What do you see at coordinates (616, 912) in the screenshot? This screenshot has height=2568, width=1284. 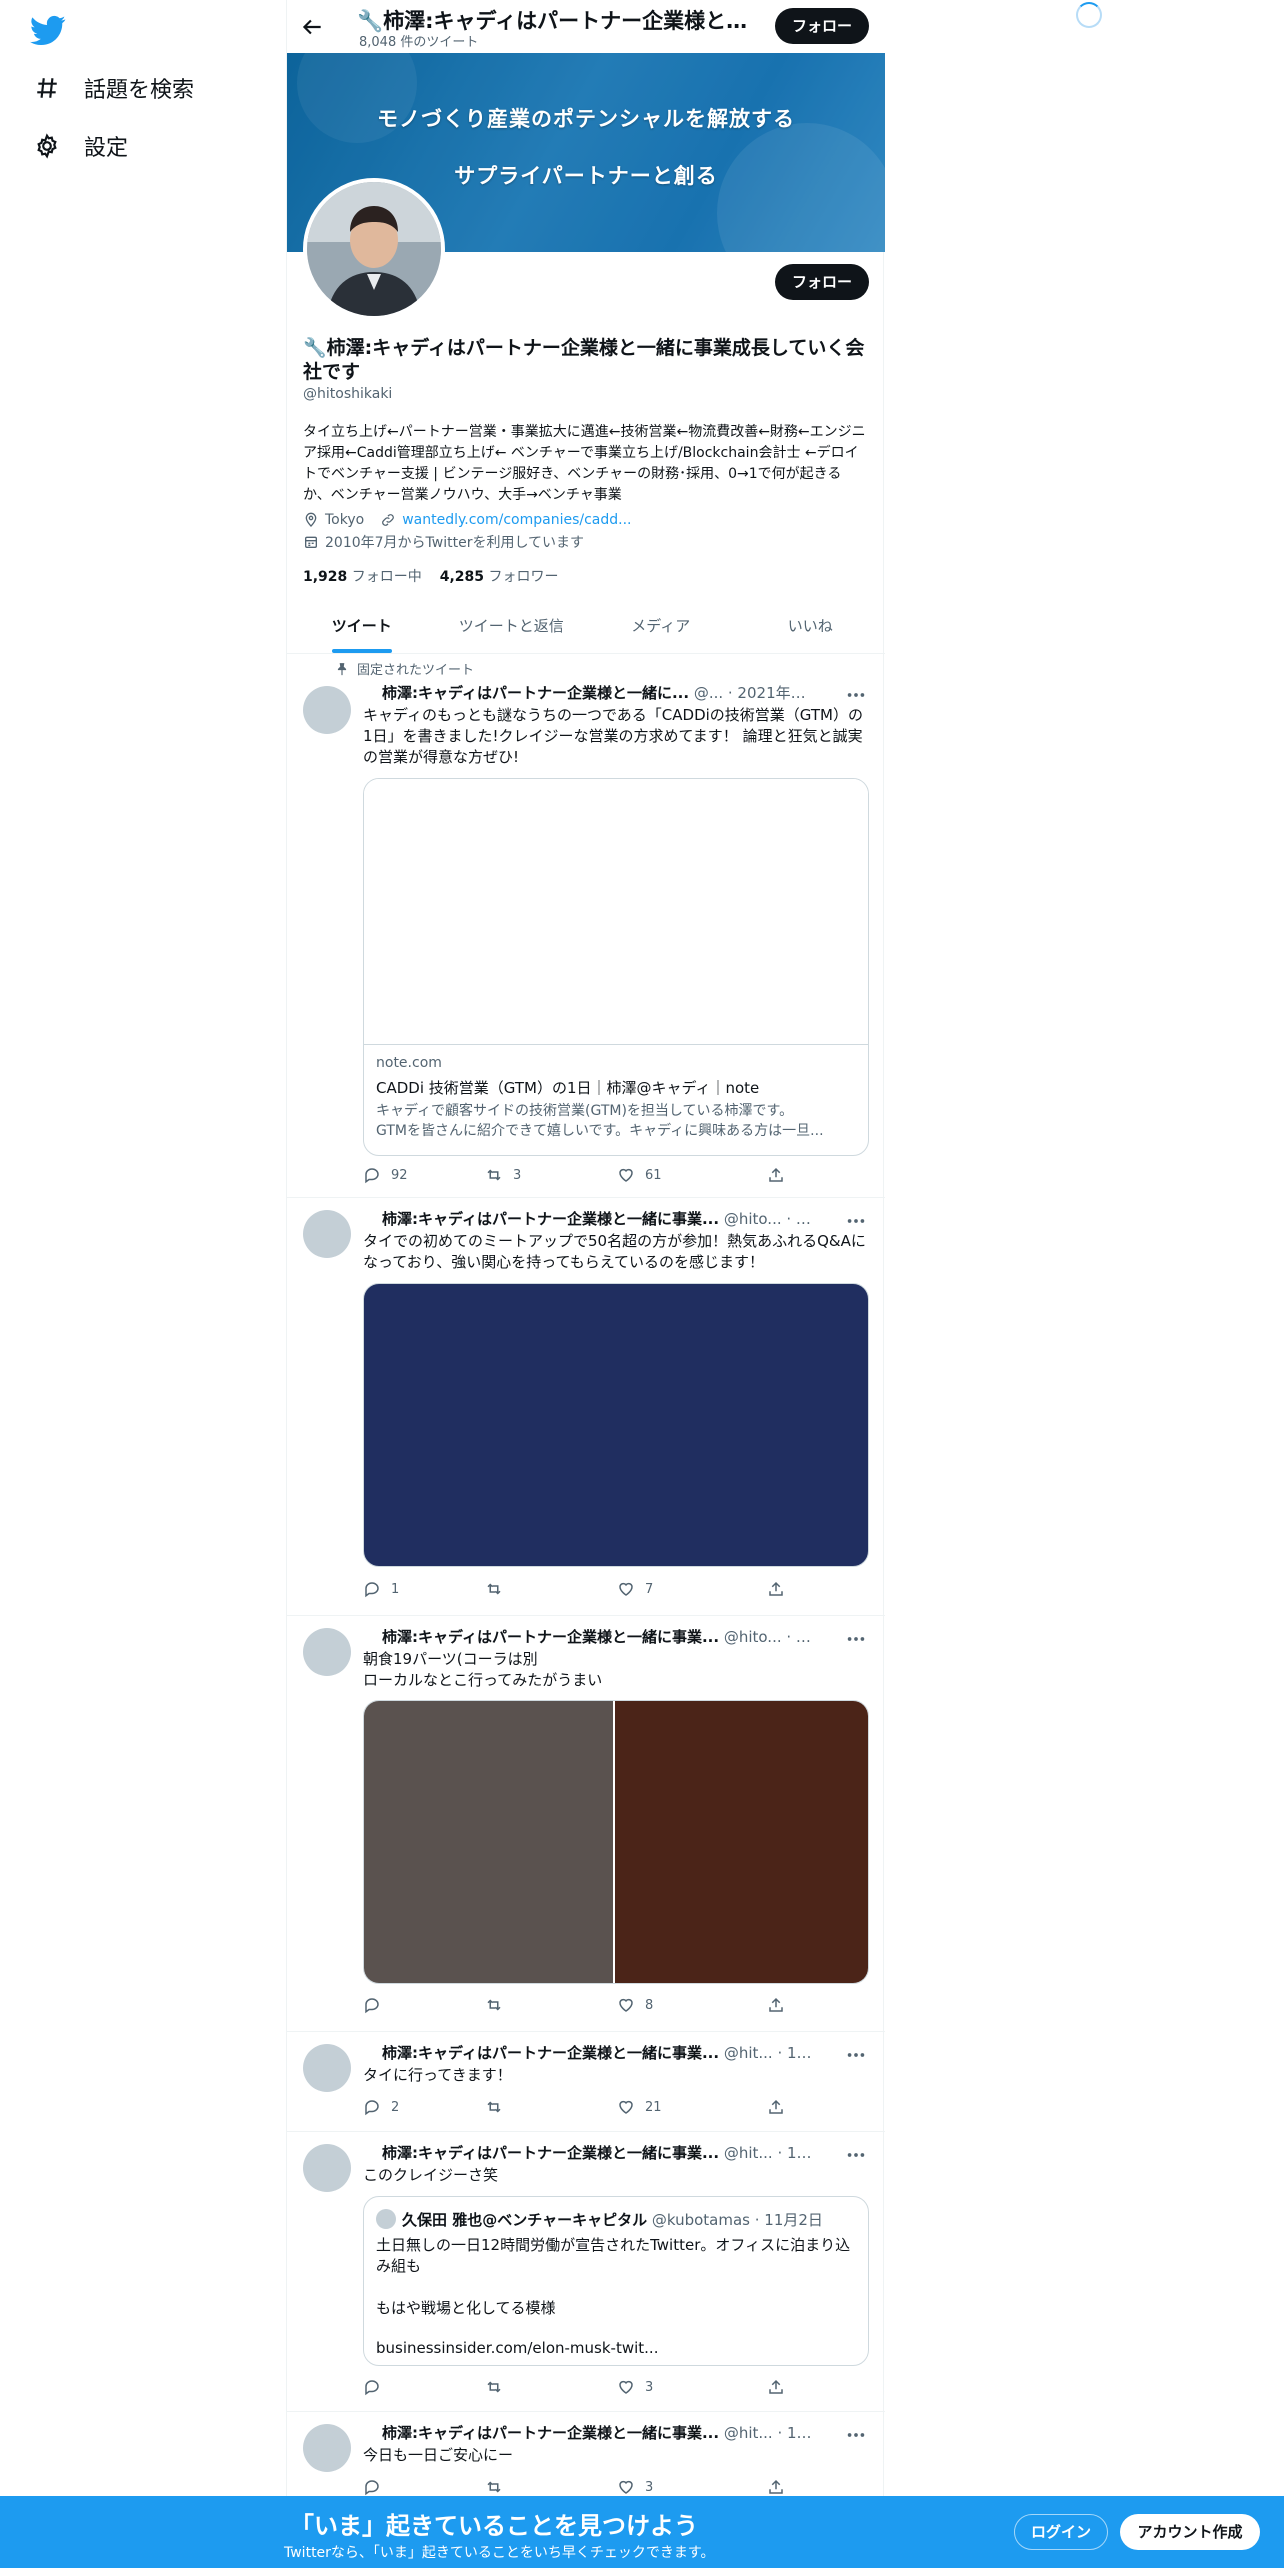 I see `link-card-image` at bounding box center [616, 912].